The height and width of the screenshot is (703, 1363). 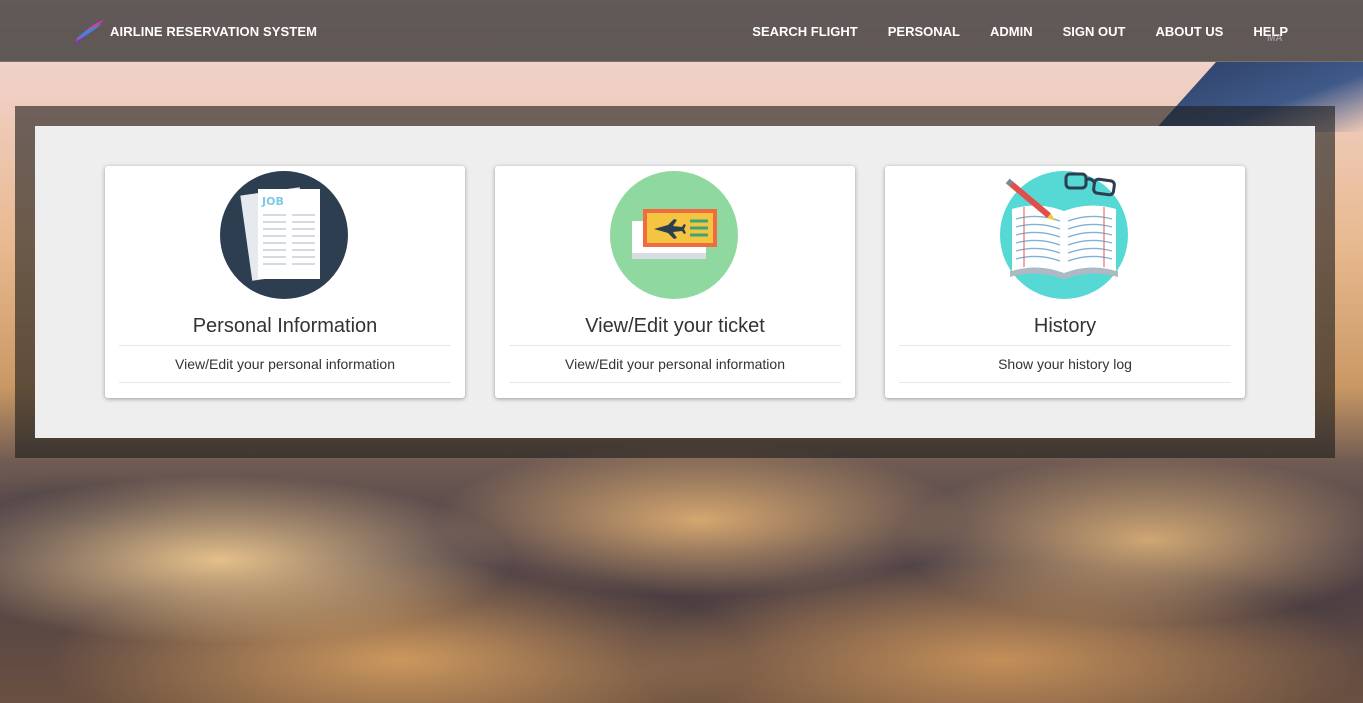 What do you see at coordinates (214, 31) in the screenshot?
I see `brand-title: AIRLINE RESERVATION SYSTEM` at bounding box center [214, 31].